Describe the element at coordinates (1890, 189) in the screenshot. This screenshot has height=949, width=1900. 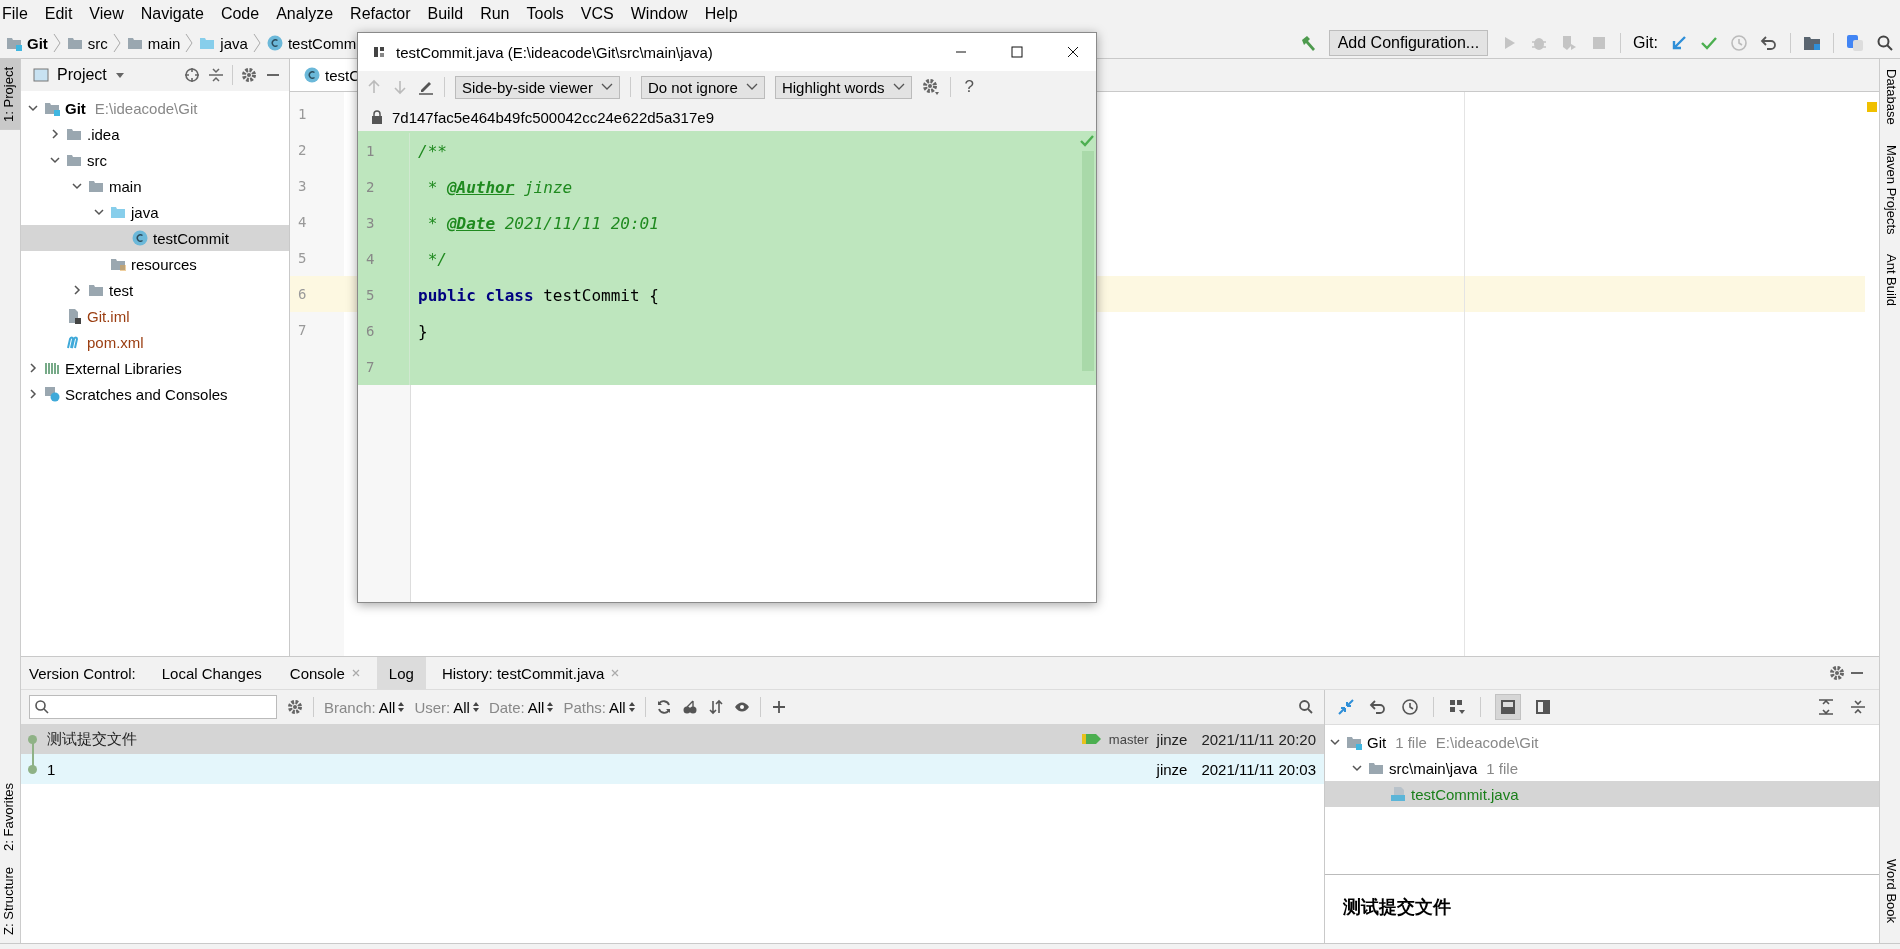
I see `tool-window-tab: Maven Projects` at that location.